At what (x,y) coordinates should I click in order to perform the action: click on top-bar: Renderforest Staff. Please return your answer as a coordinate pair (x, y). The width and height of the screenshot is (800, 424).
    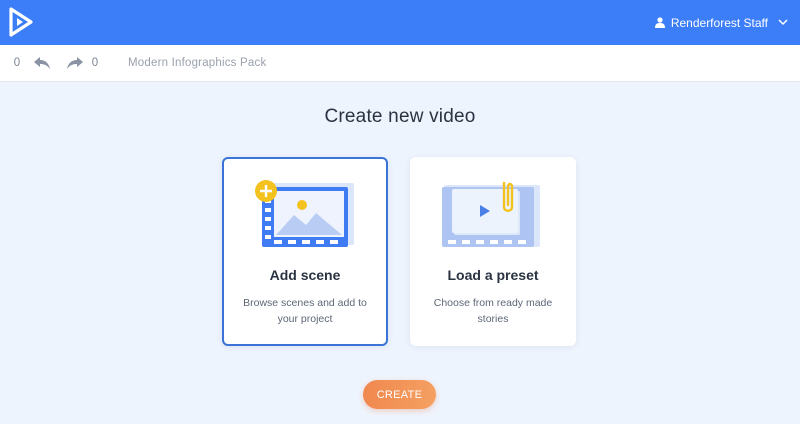
    Looking at the image, I should click on (400, 22).